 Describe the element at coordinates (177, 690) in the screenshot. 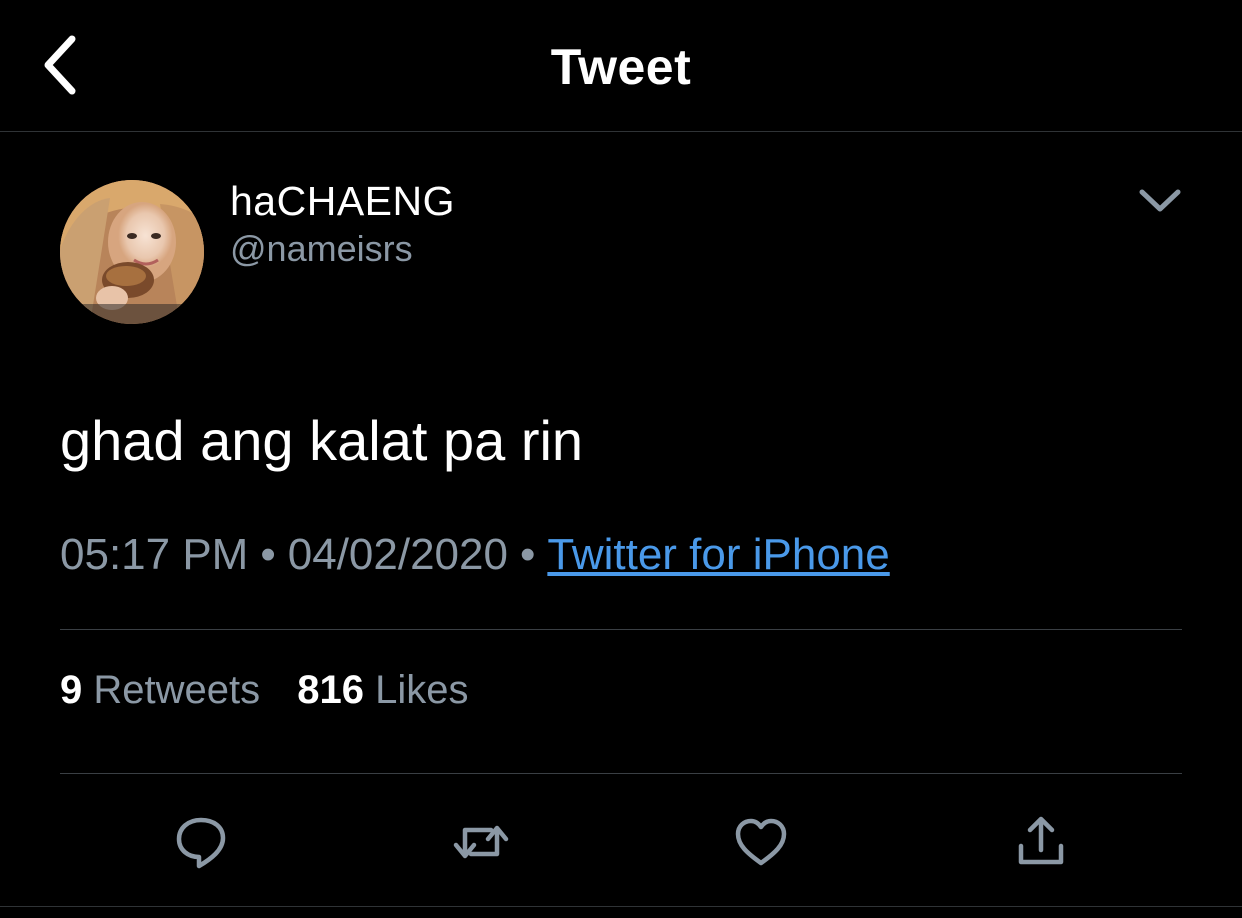

I see `retweets-label: Retweets` at that location.